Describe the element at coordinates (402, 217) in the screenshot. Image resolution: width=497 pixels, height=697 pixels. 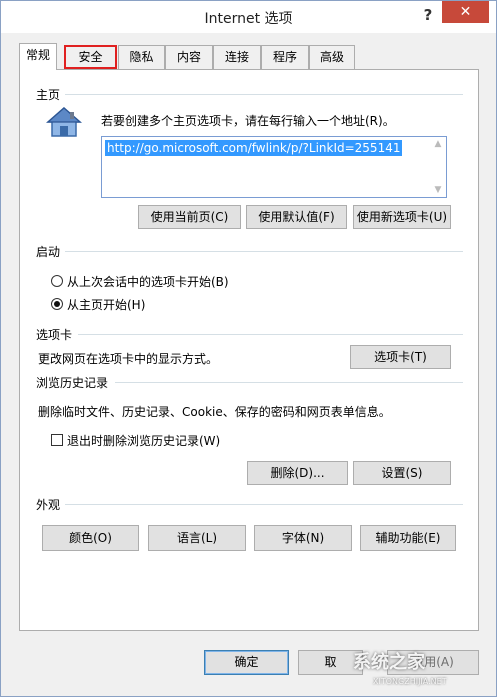
I see `use-new-tab-button: 使用新选项卡(U)` at that location.